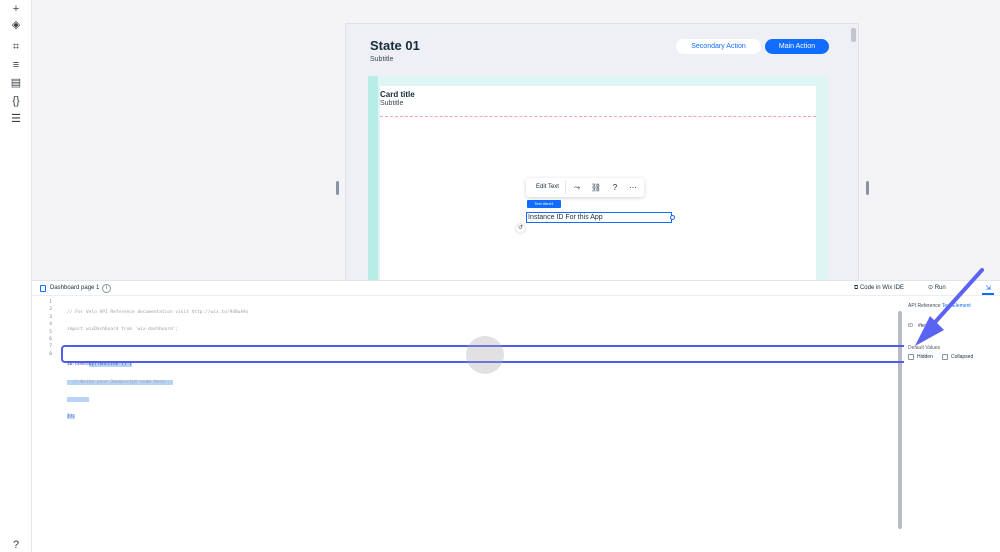 The width and height of the screenshot is (1000, 552). Describe the element at coordinates (16, 65) in the screenshot. I see `sliders-icon: ≡` at that location.